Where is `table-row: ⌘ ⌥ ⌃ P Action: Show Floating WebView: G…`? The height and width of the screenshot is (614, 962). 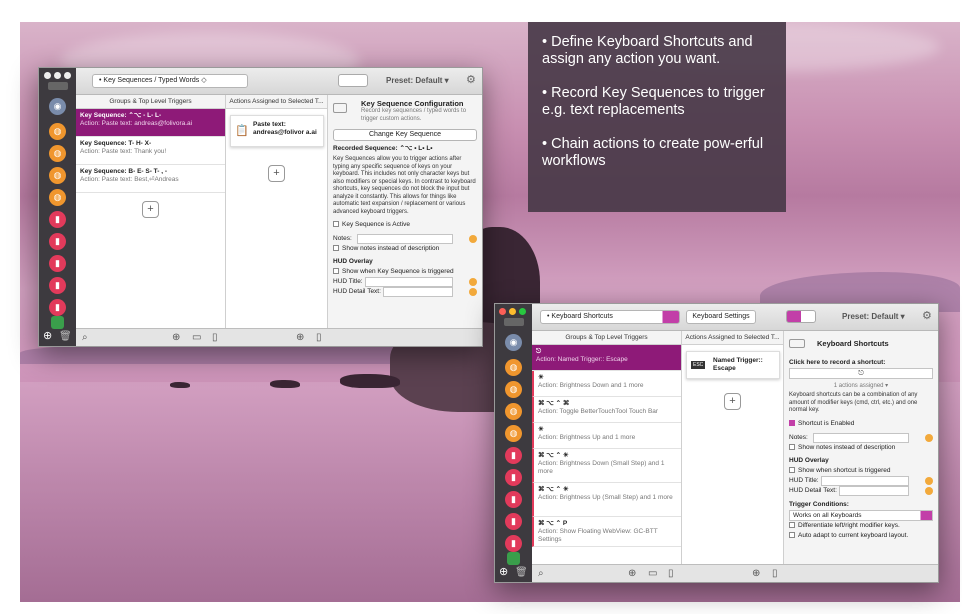
table-row: ⌘ ⌥ ⌃ P Action: Show Floating WebView: G… is located at coordinates (606, 532).